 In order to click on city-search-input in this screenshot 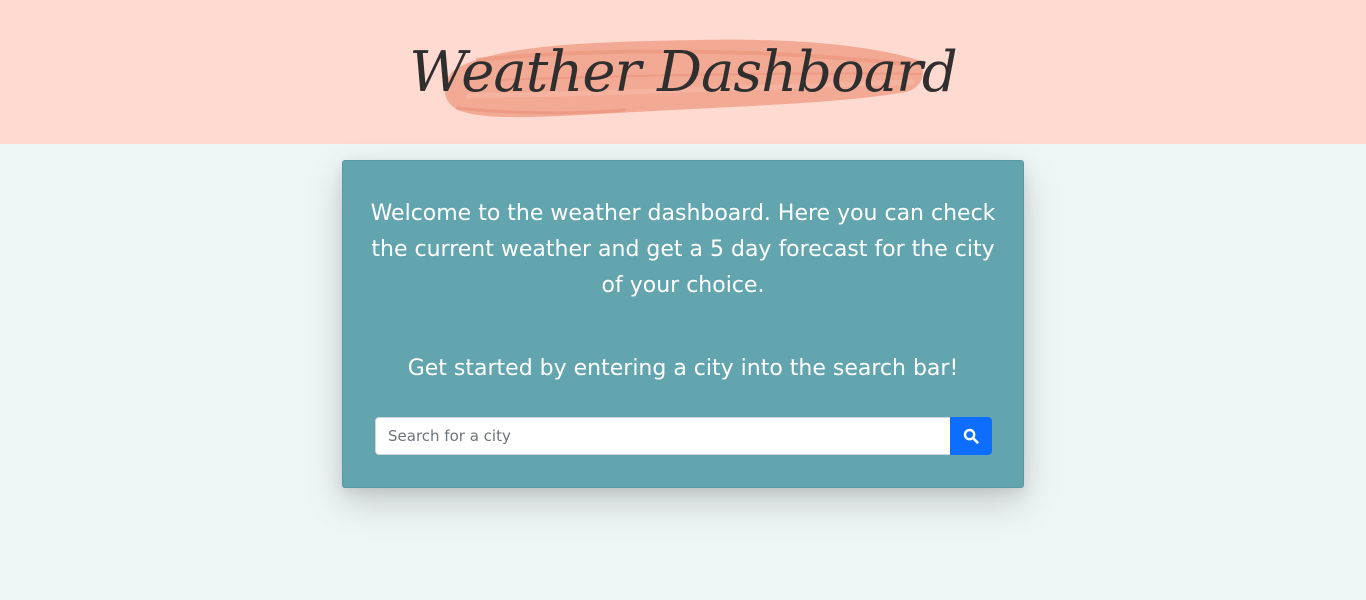, I will do `click(663, 436)`.